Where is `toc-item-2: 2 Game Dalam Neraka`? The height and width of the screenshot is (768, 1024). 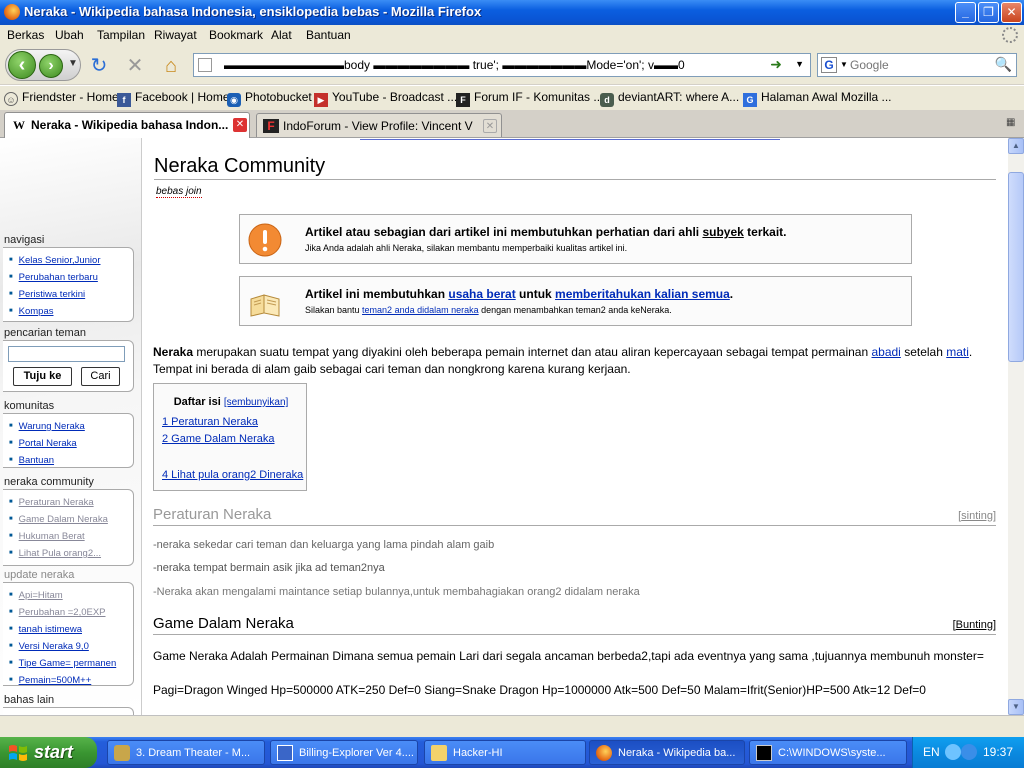
toc-item-2: 2 Game Dalam Neraka is located at coordinates (218, 439).